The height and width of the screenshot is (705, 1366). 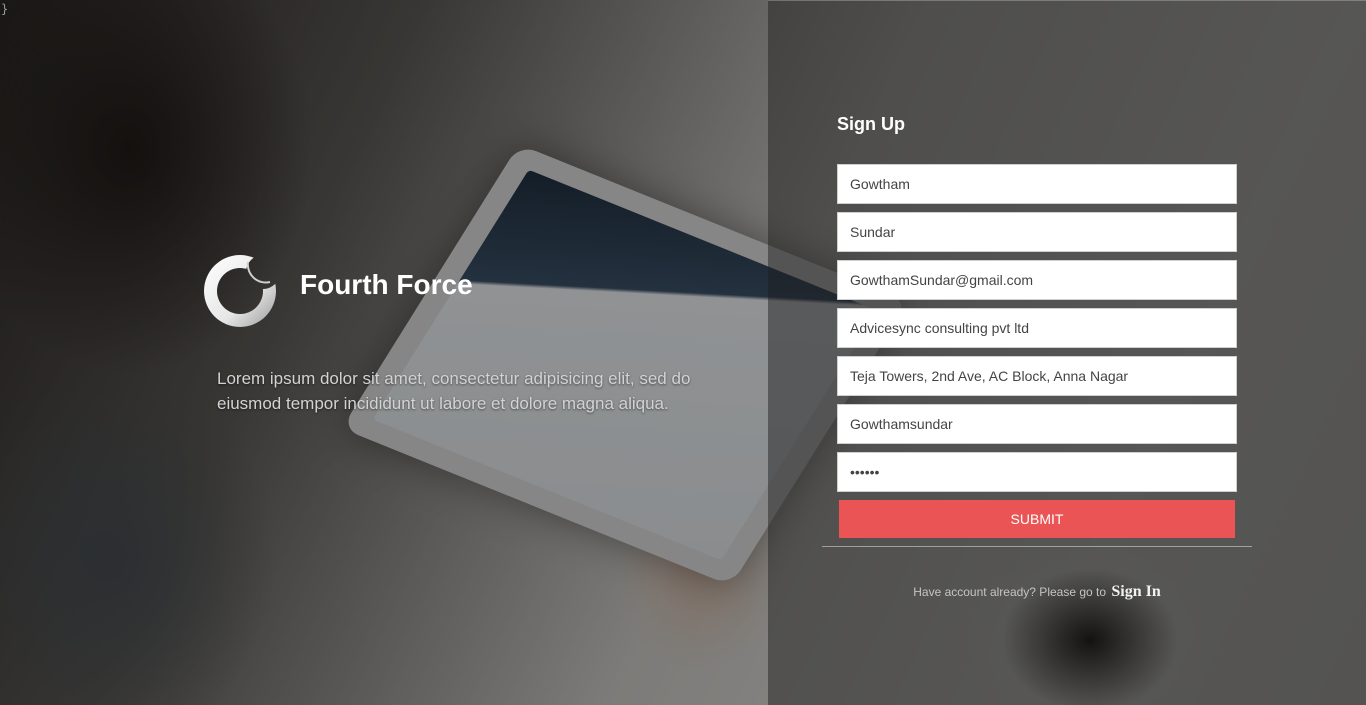 What do you see at coordinates (5, 9) in the screenshot?
I see `corner-text: }` at bounding box center [5, 9].